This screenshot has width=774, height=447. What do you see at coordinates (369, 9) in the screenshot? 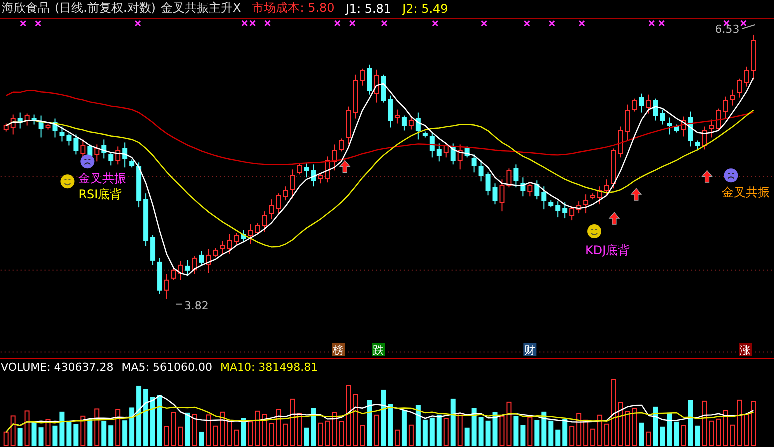
I see `indicator-reading: J1: 5.81` at bounding box center [369, 9].